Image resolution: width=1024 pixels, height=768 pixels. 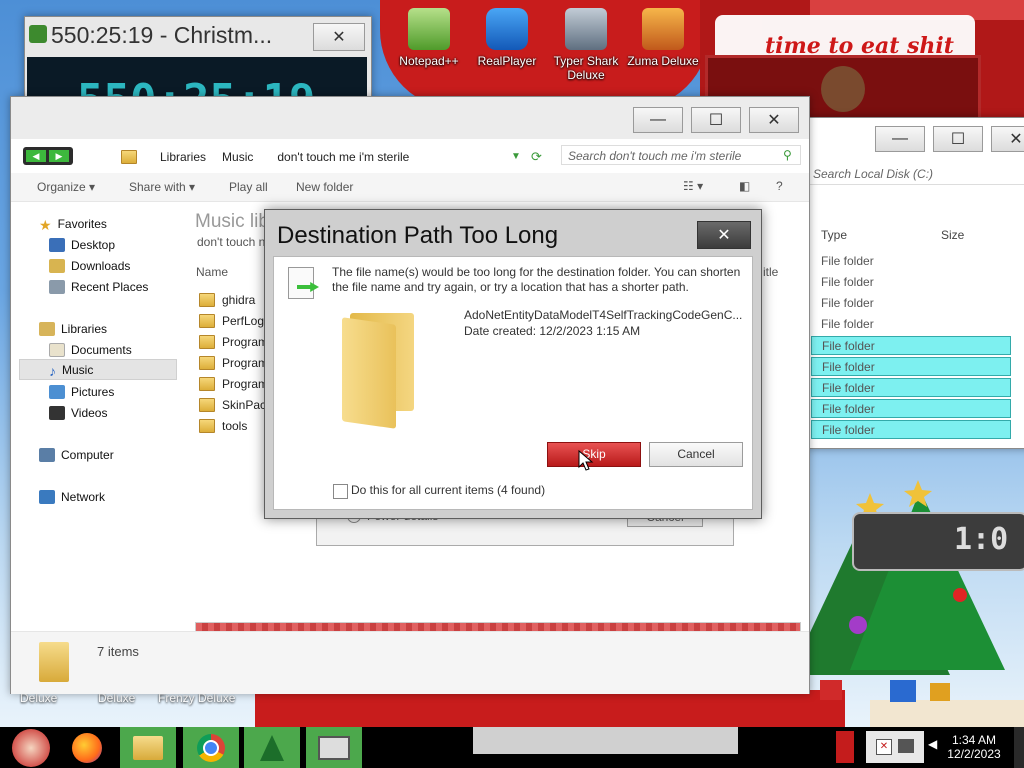 I want to click on timer-display-panel: 550:25:19, so click(x=197, y=77).